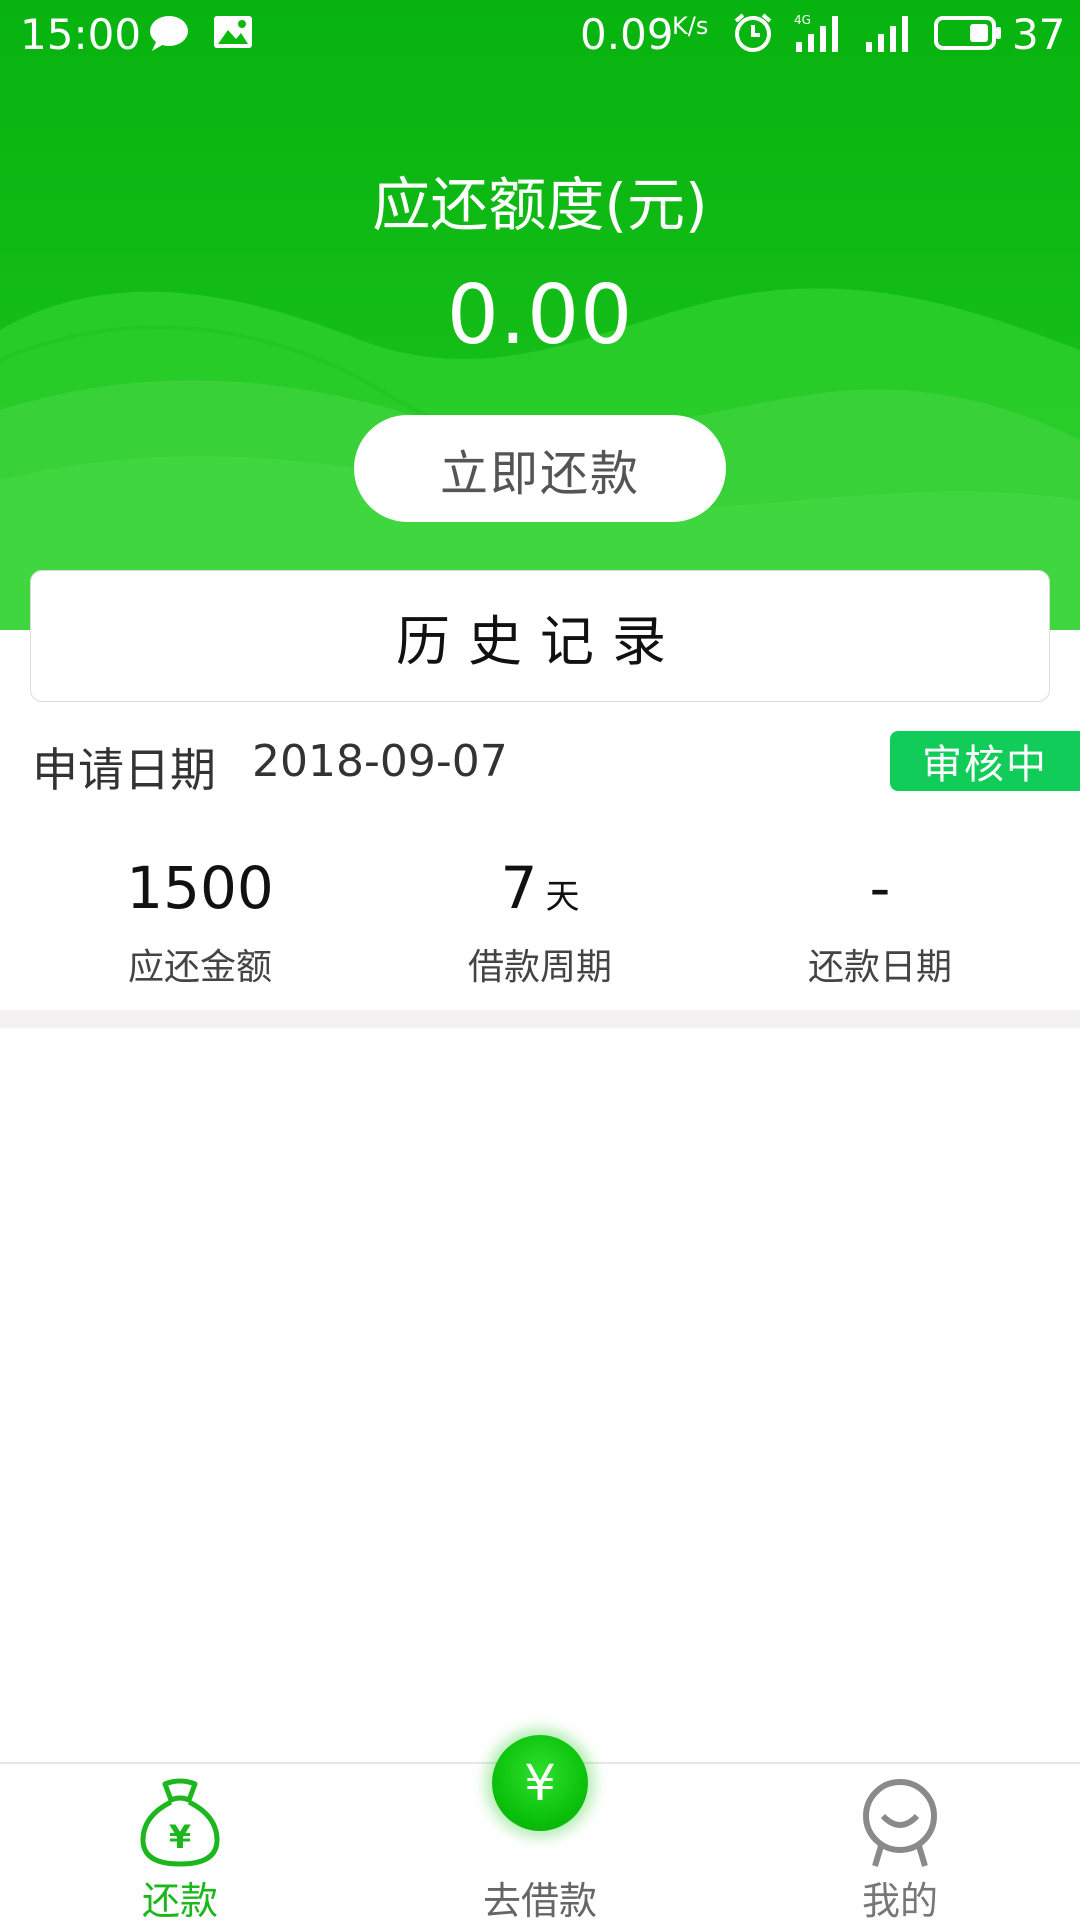 This screenshot has height=1920, width=1080. Describe the element at coordinates (967, 33) in the screenshot. I see `battery-icon` at that location.